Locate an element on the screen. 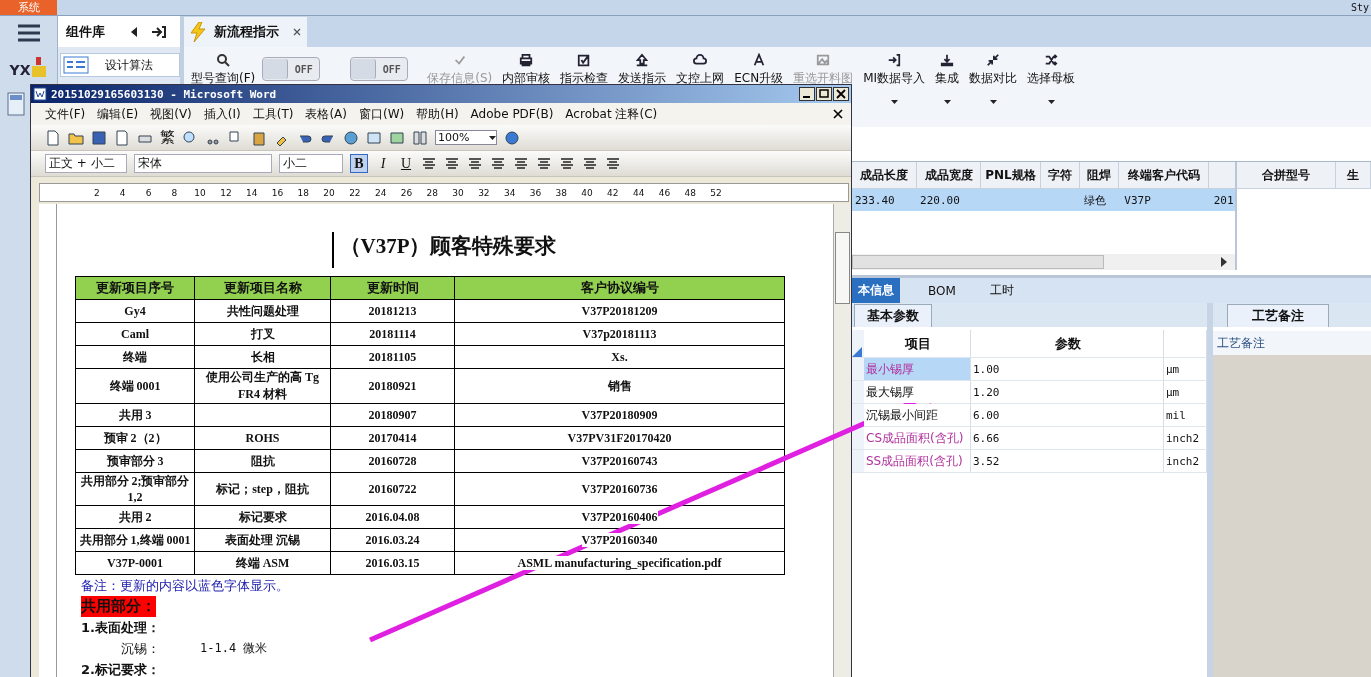  toolbar-button: 数据对比 is located at coordinates (993, 78).